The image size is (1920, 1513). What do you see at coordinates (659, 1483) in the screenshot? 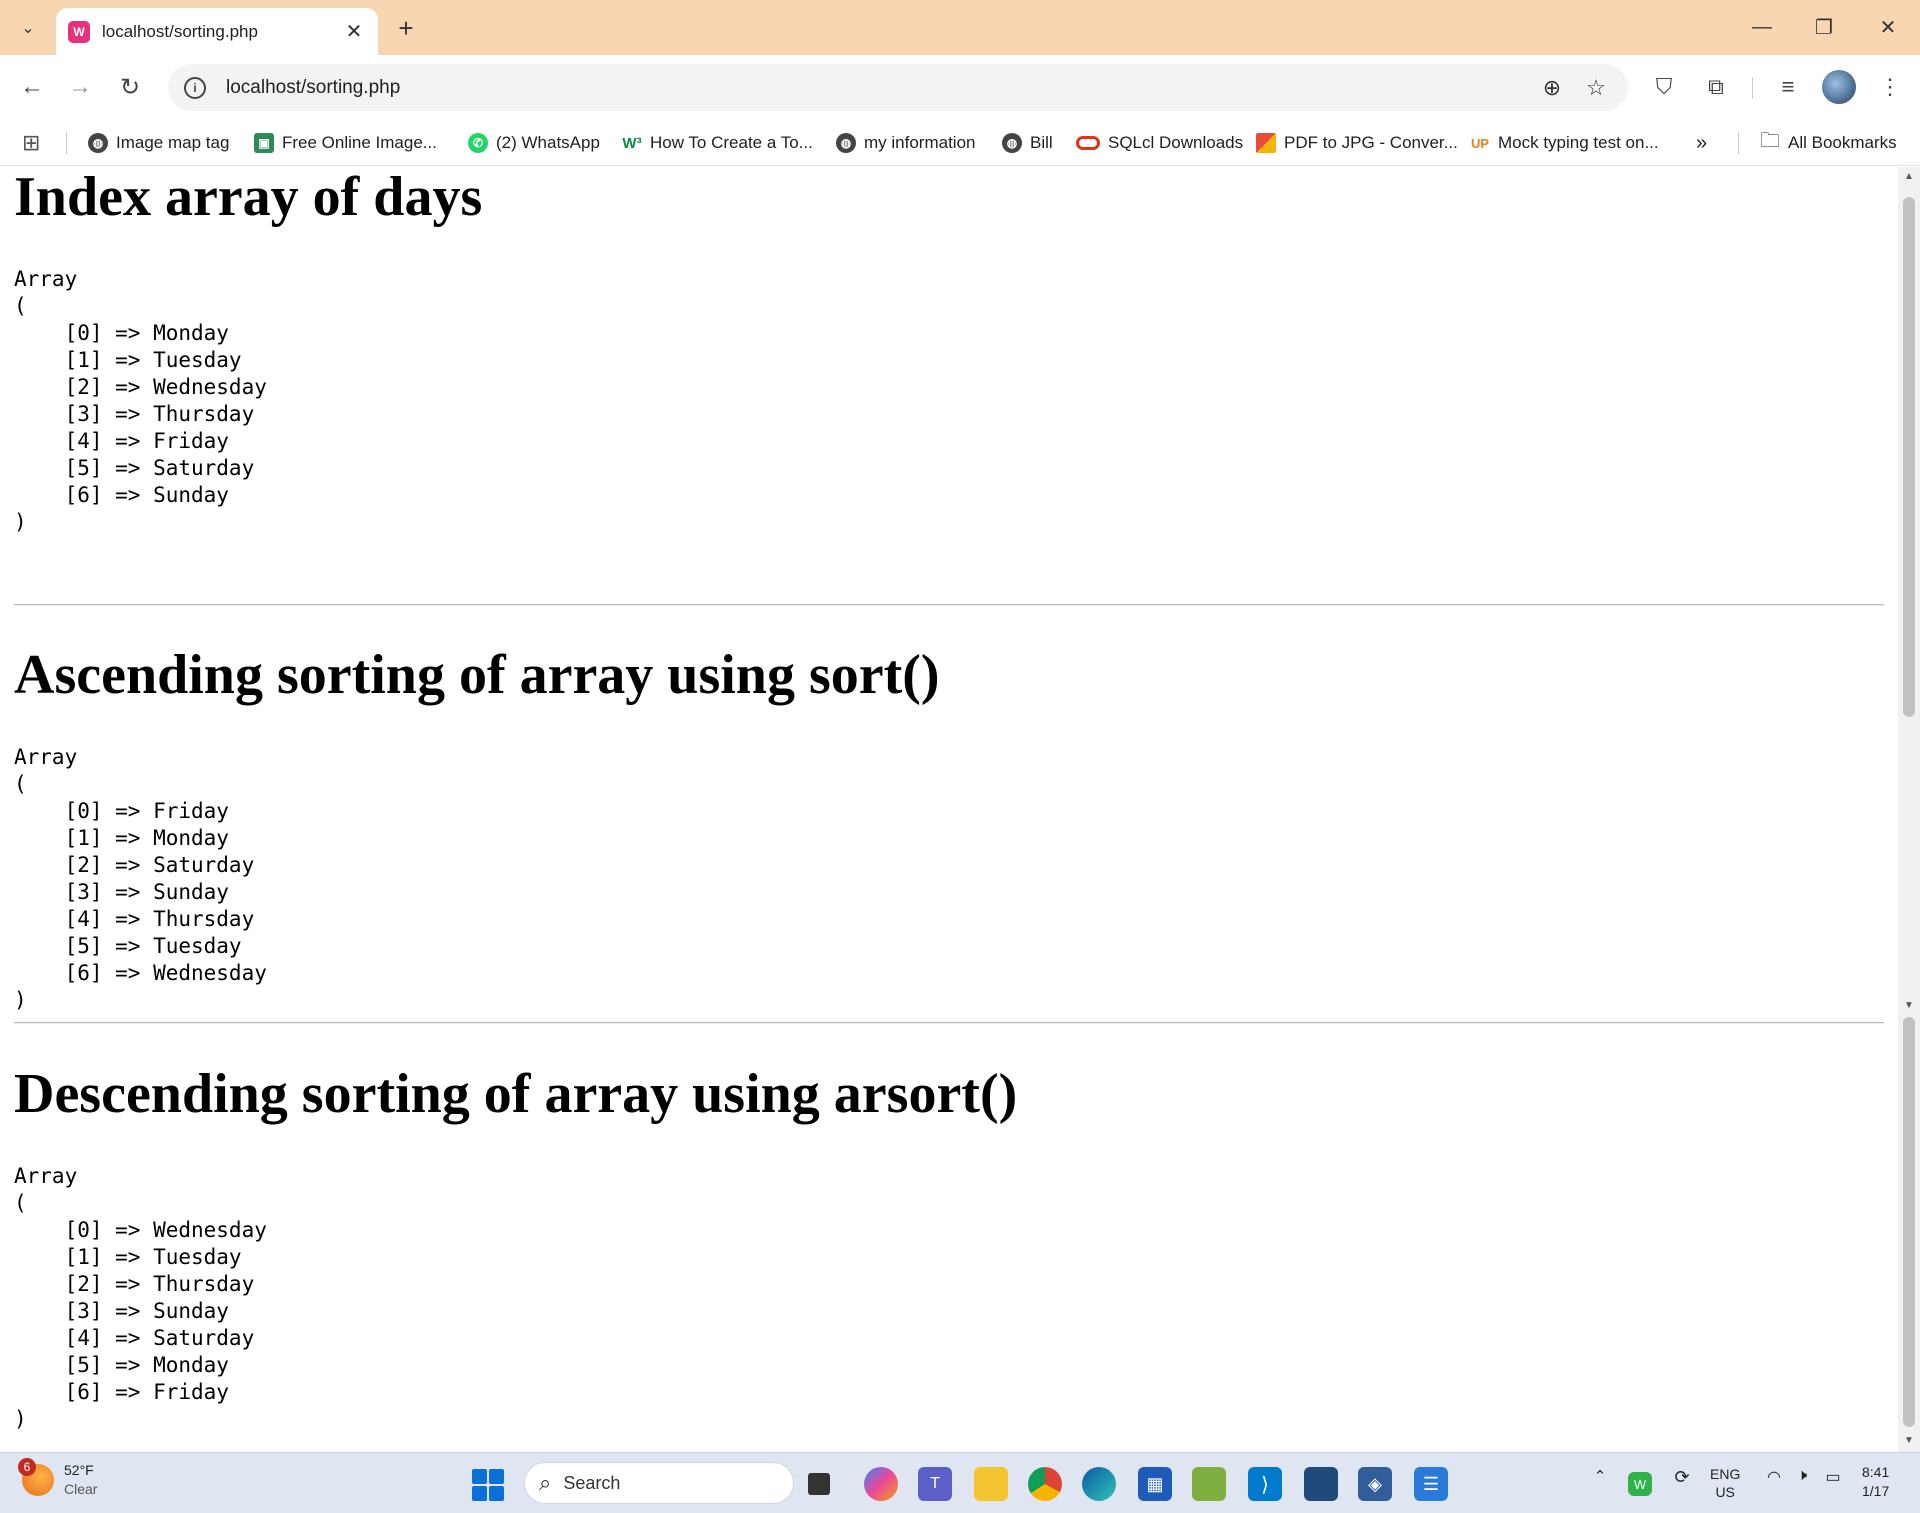
I see `taskbar-search: ⌕ Search` at bounding box center [659, 1483].